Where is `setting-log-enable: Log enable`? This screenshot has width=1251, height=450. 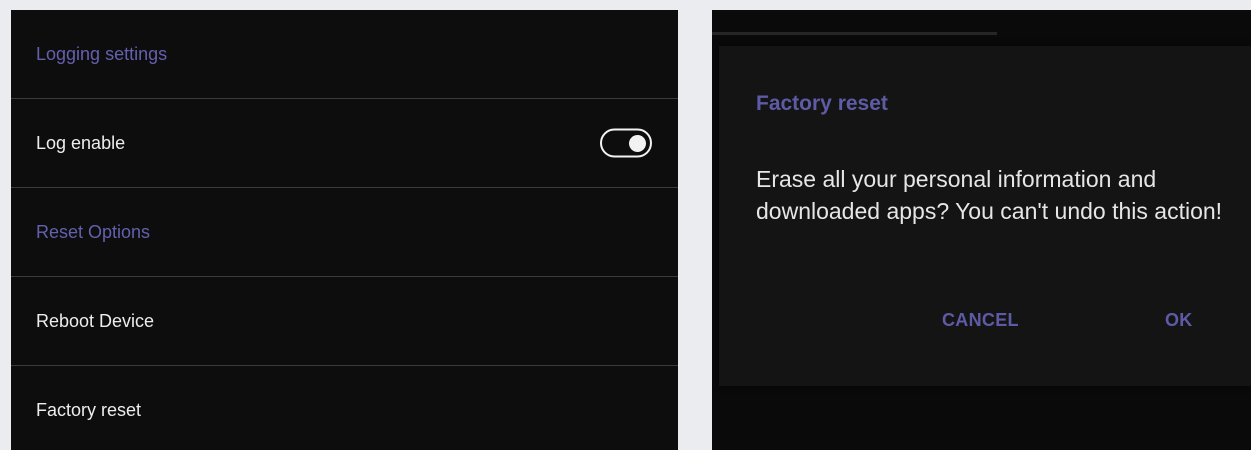
setting-log-enable: Log enable is located at coordinates (344, 143).